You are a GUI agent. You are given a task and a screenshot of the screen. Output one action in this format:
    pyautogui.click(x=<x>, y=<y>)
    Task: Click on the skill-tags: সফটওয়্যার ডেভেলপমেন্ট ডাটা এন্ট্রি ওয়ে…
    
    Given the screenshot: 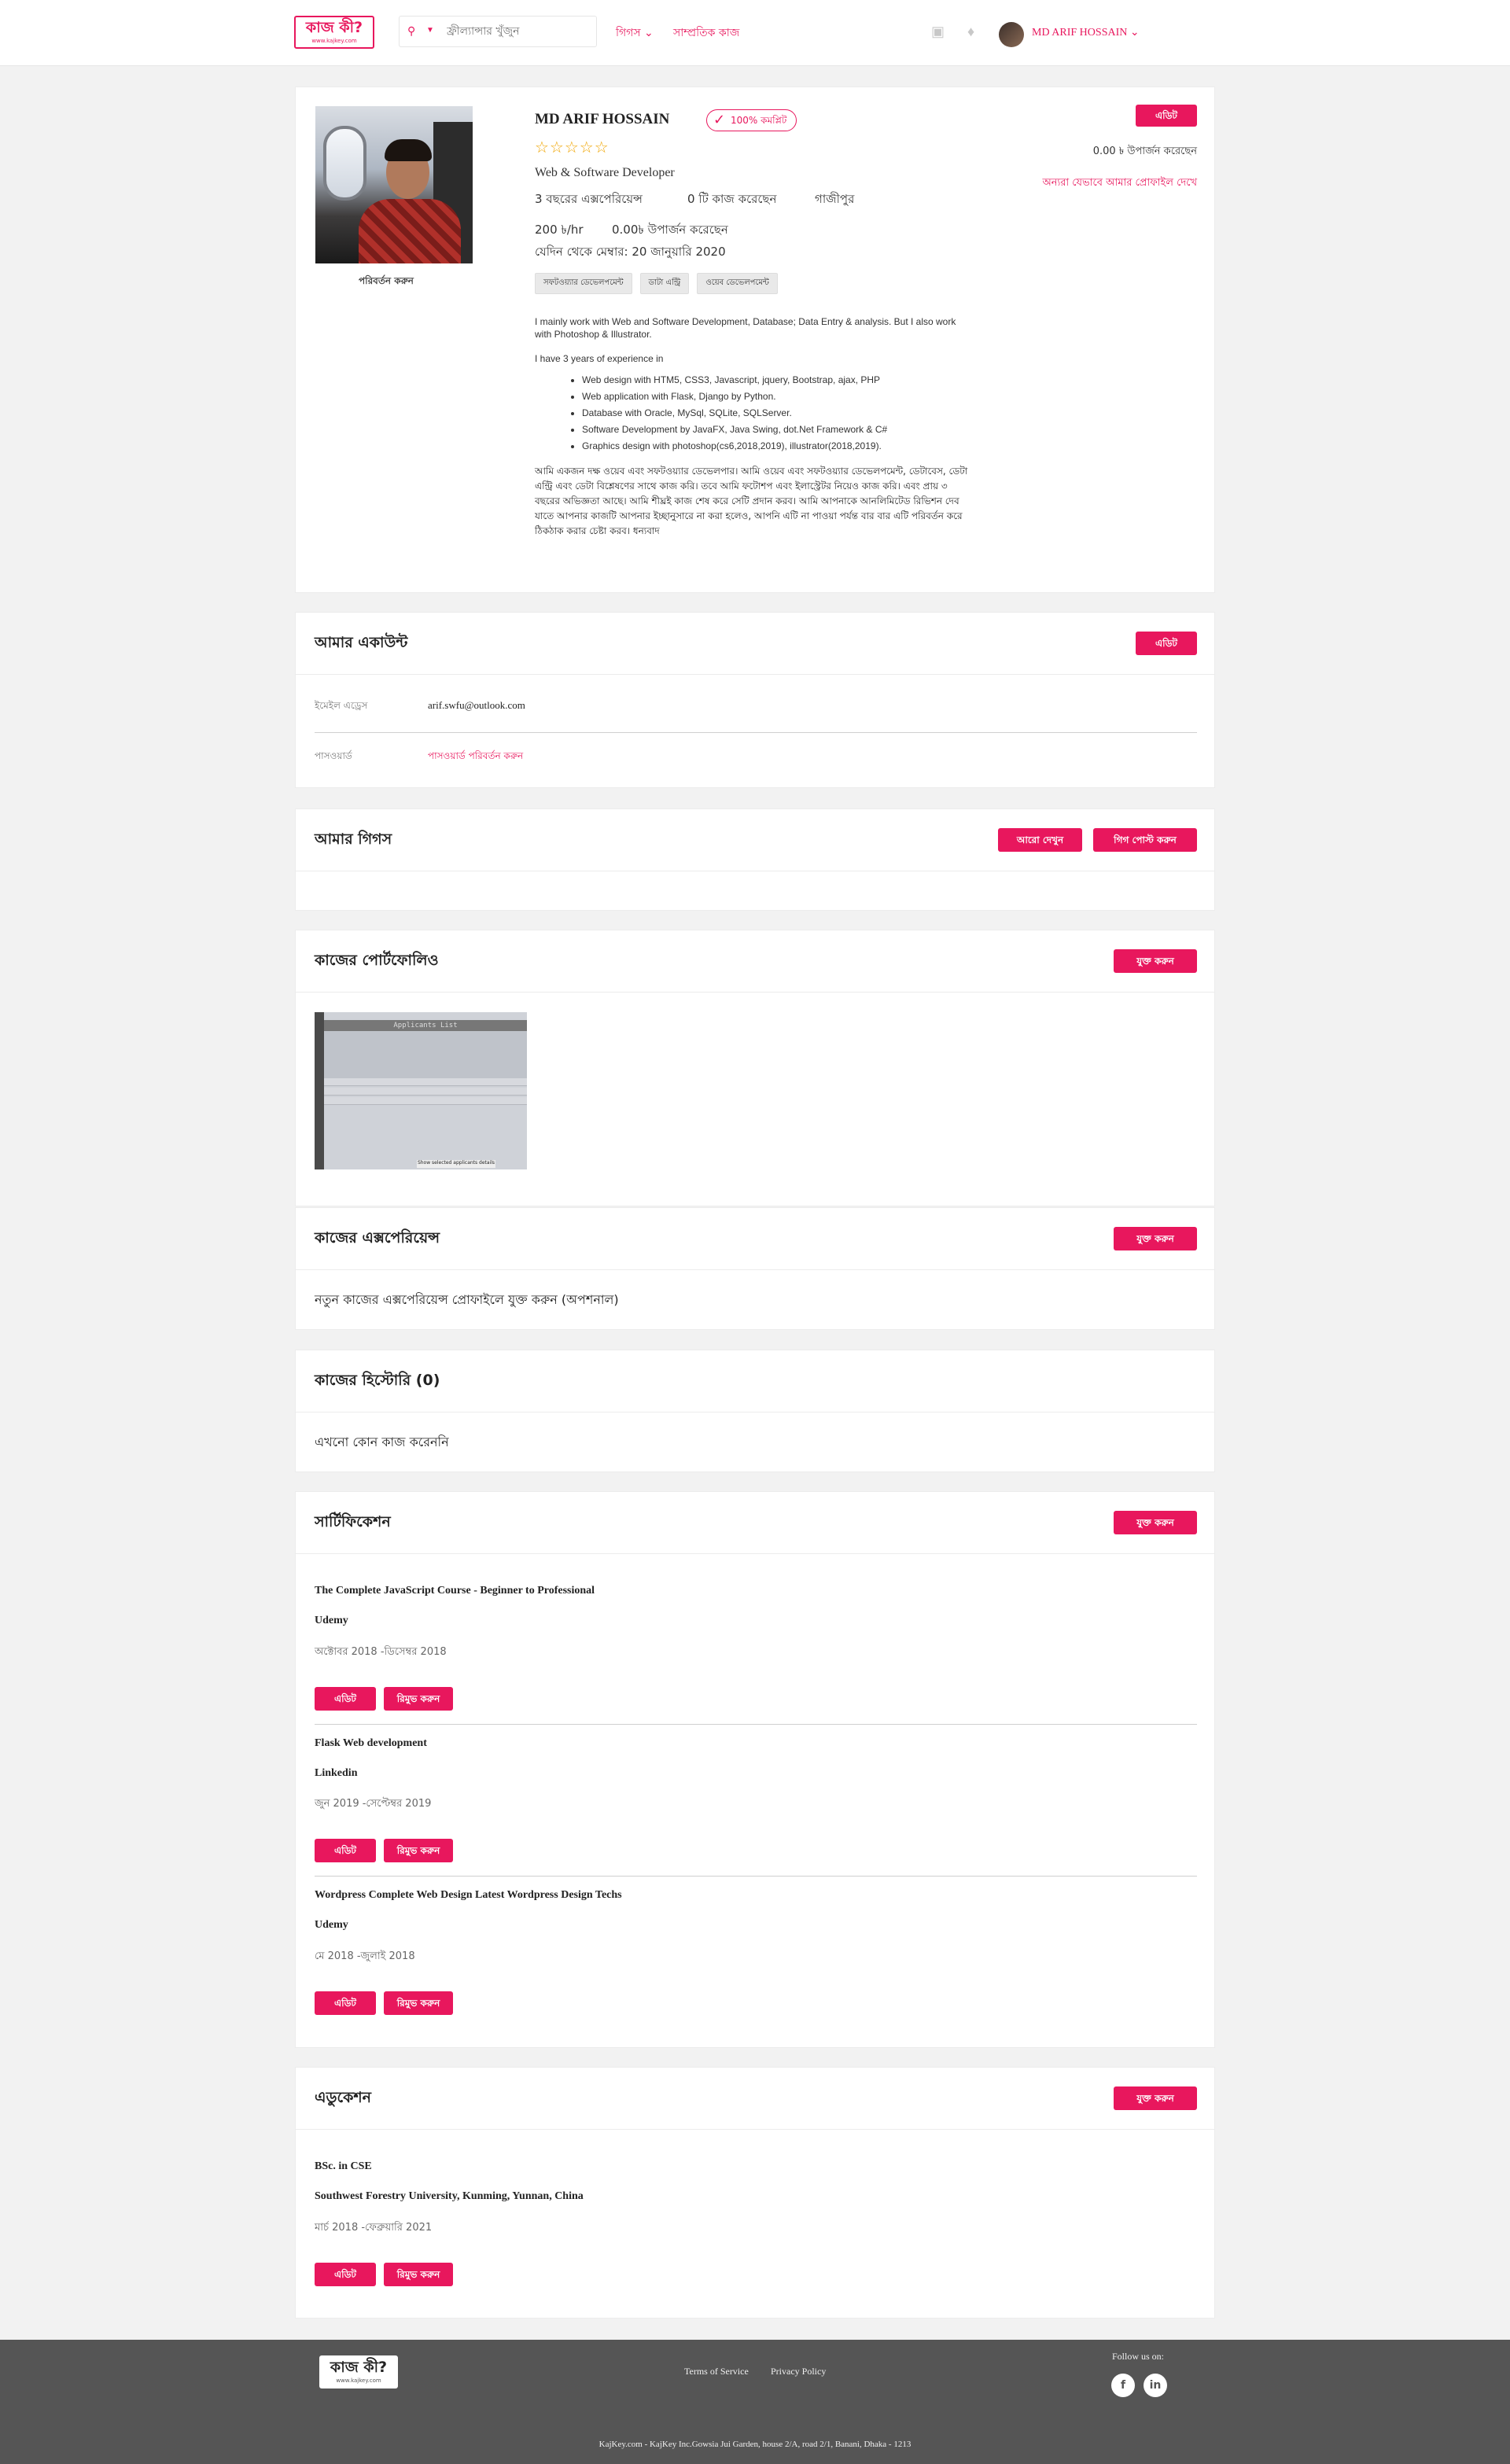 What is the action you would take?
    pyautogui.click(x=659, y=283)
    